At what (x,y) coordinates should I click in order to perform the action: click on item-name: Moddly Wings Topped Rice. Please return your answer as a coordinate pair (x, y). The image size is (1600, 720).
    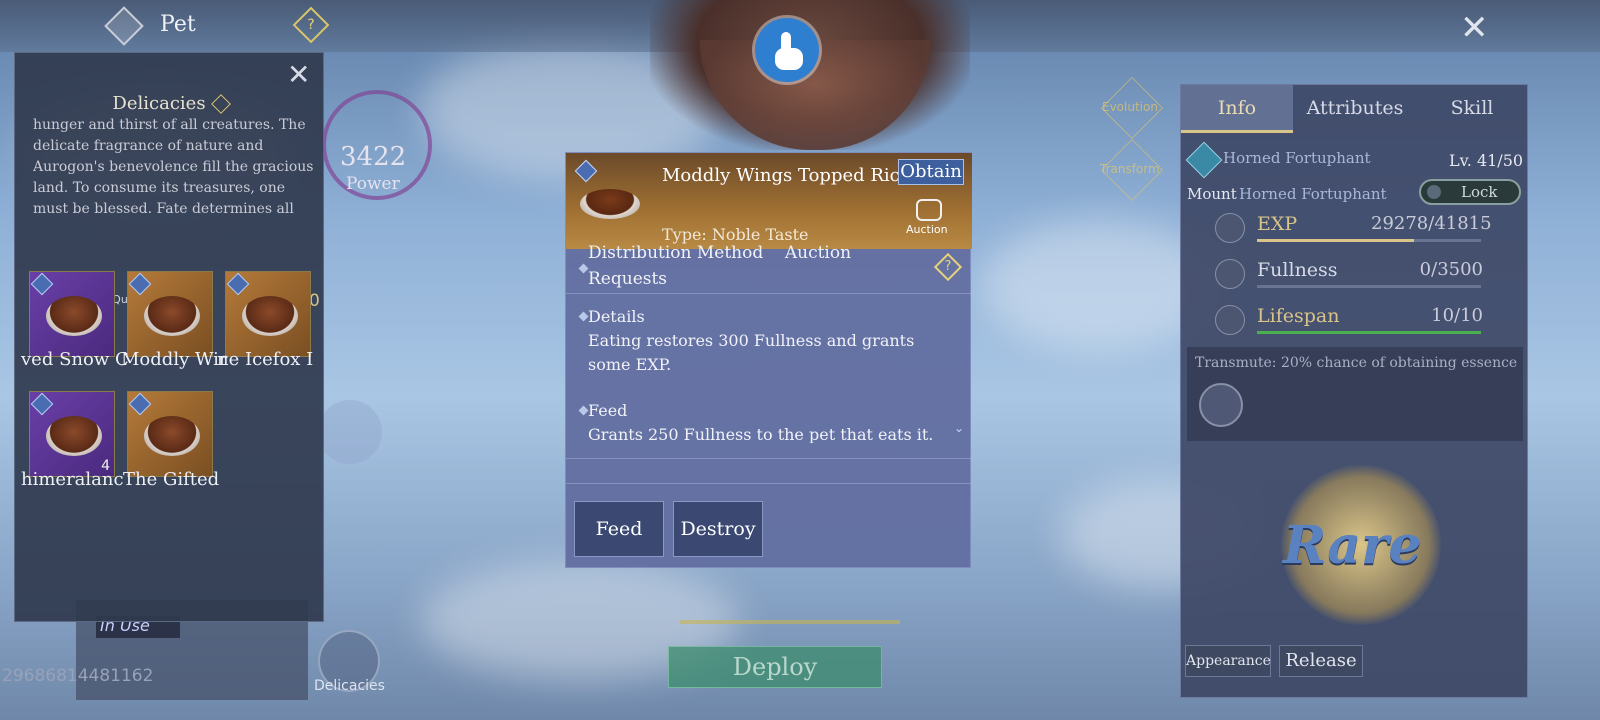
    Looking at the image, I should click on (786, 175).